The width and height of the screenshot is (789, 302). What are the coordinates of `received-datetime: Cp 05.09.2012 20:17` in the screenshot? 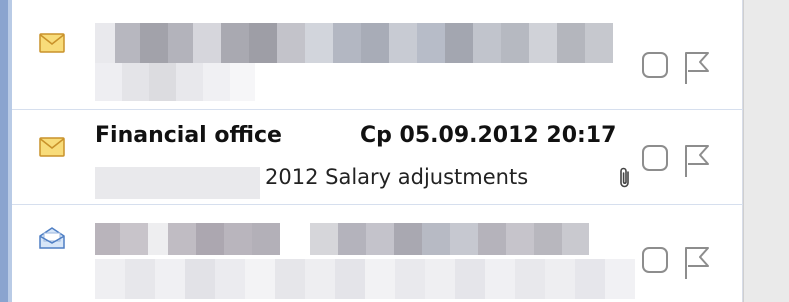 It's located at (488, 135).